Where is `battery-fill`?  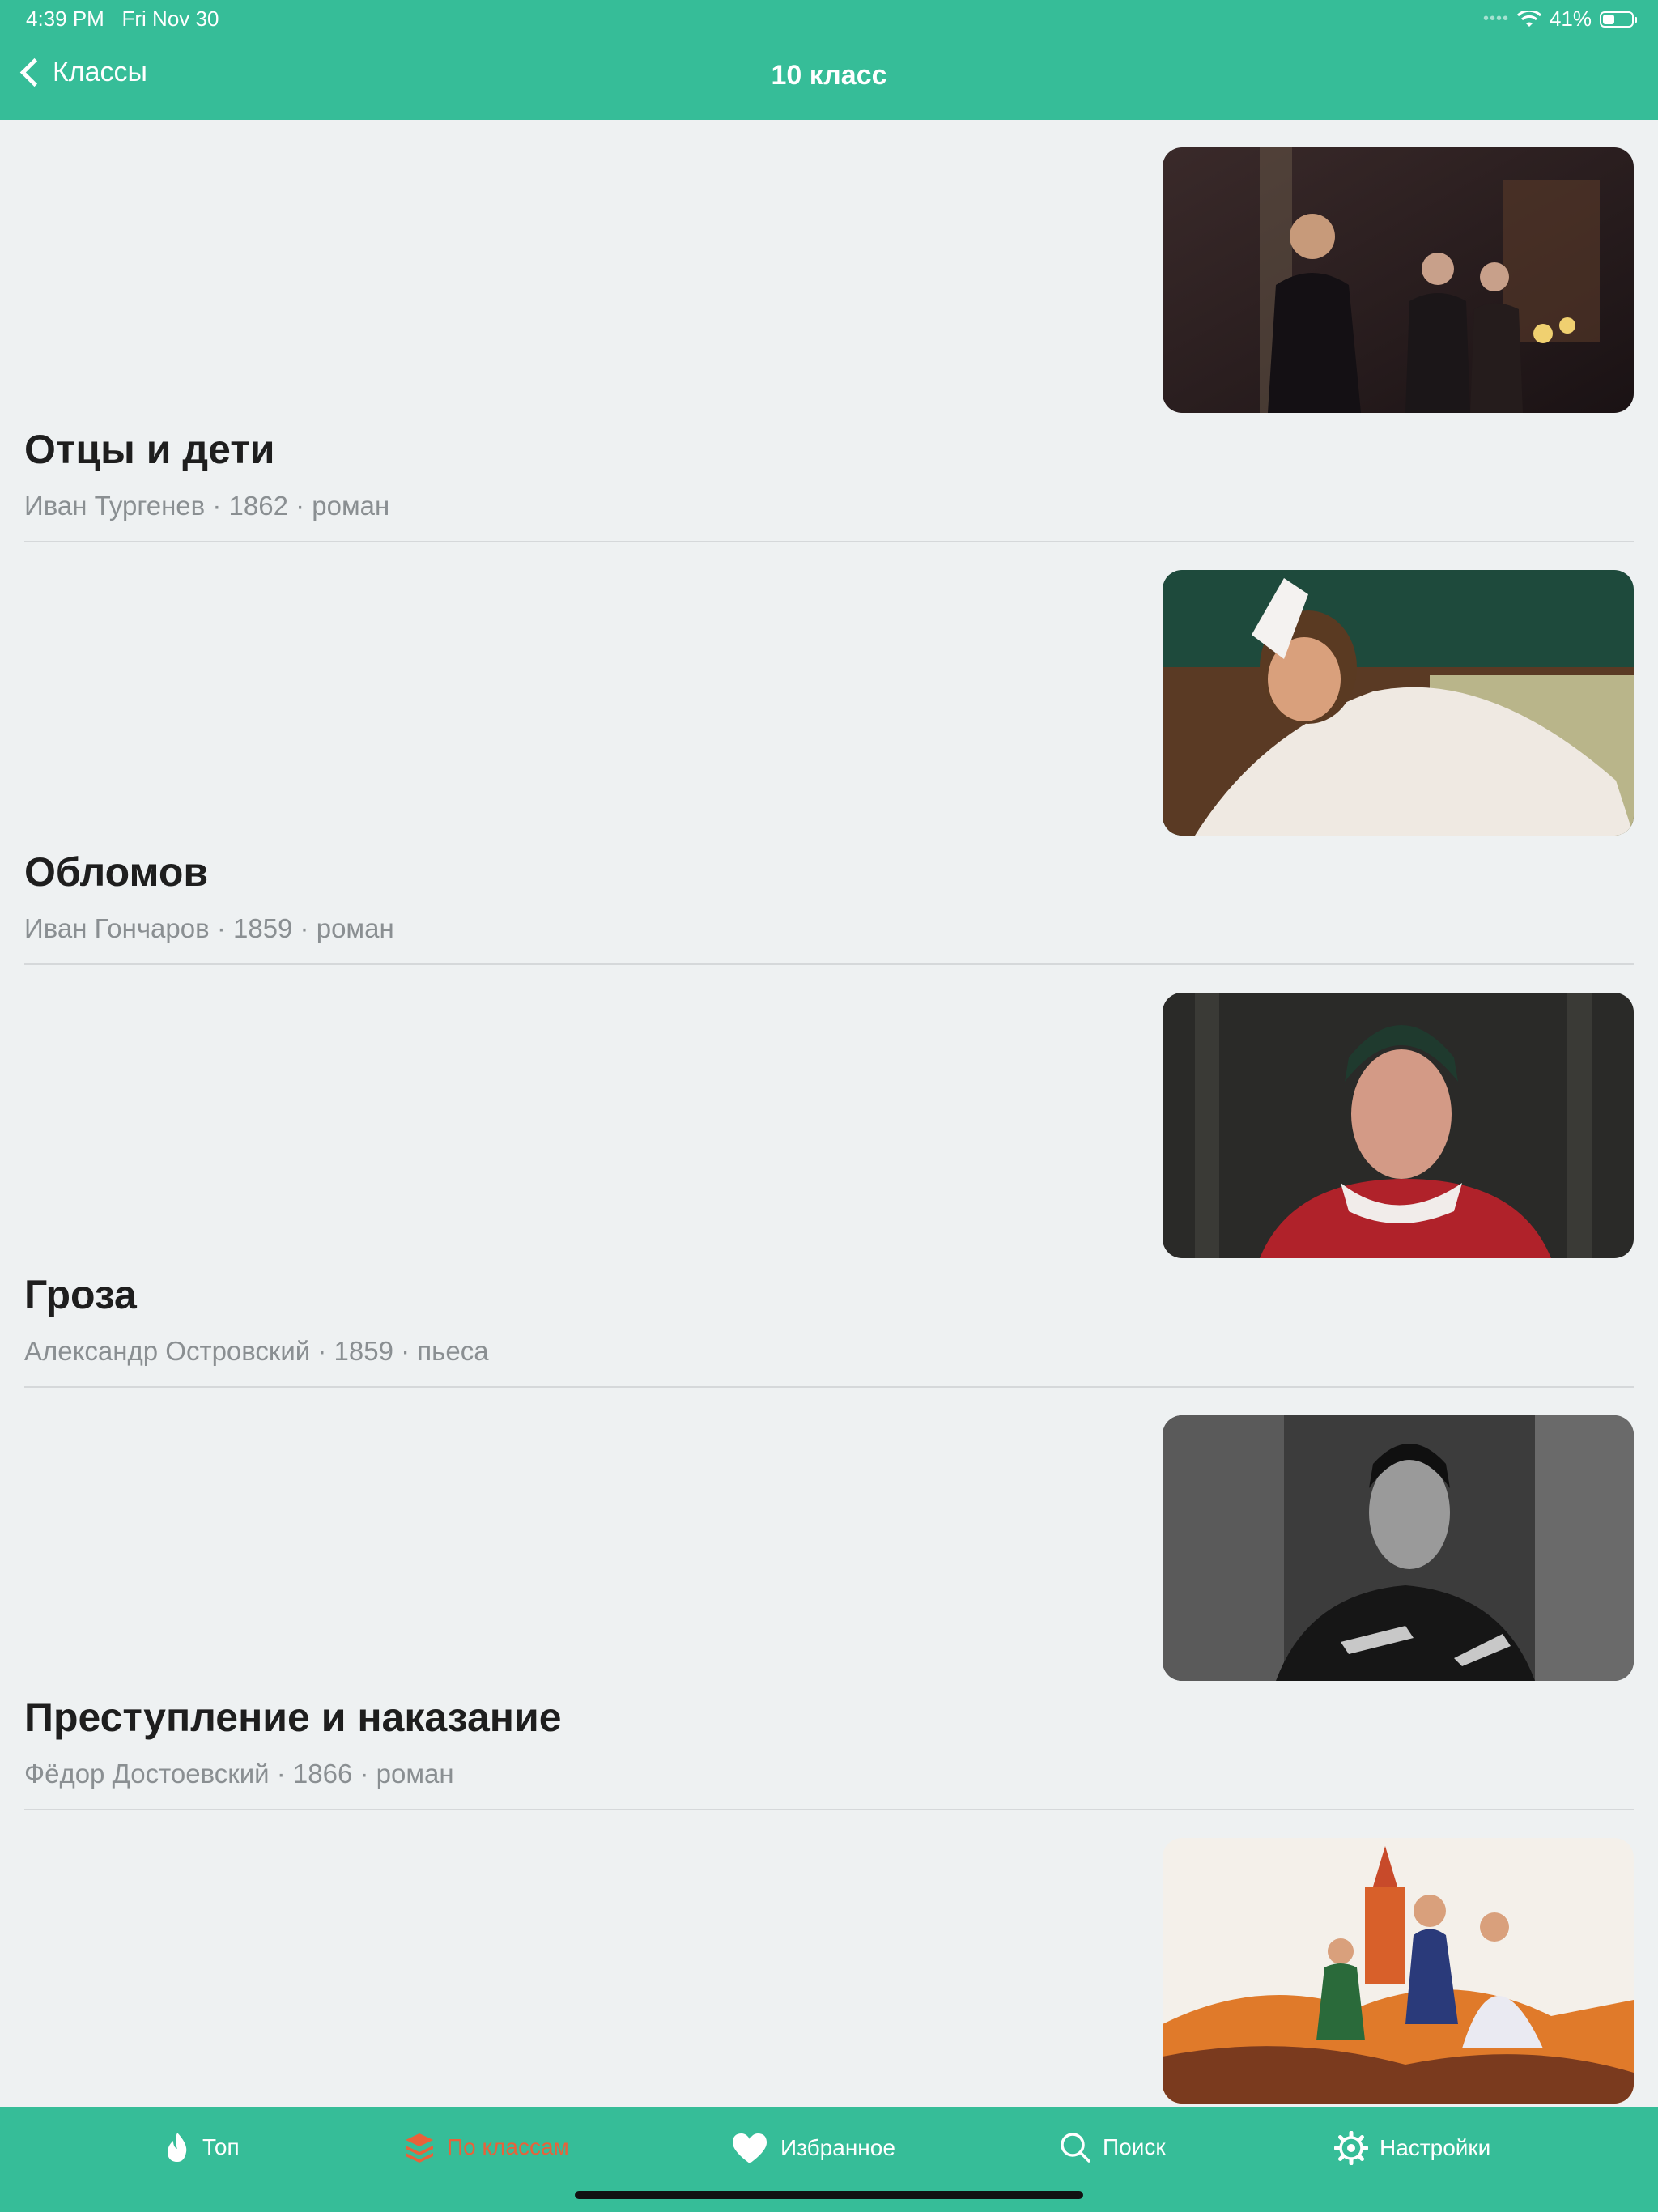
battery-fill is located at coordinates (1608, 19).